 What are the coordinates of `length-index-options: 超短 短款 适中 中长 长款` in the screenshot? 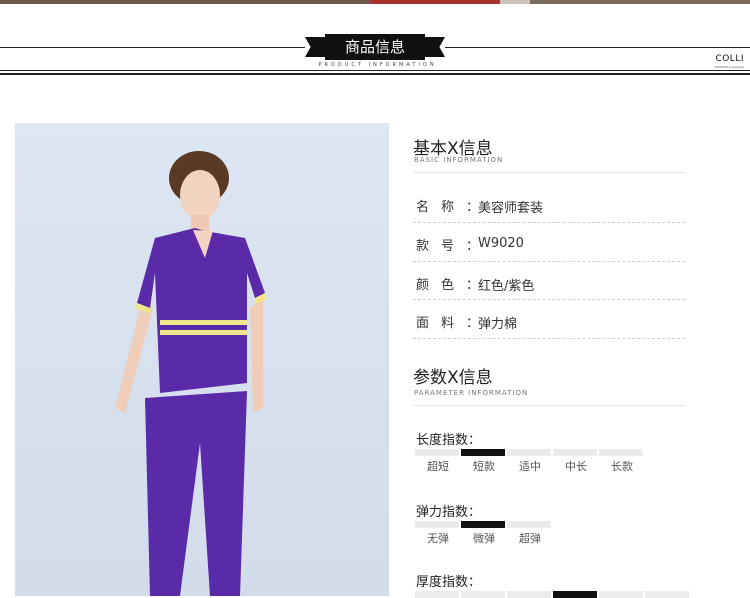 It's located at (530, 466).